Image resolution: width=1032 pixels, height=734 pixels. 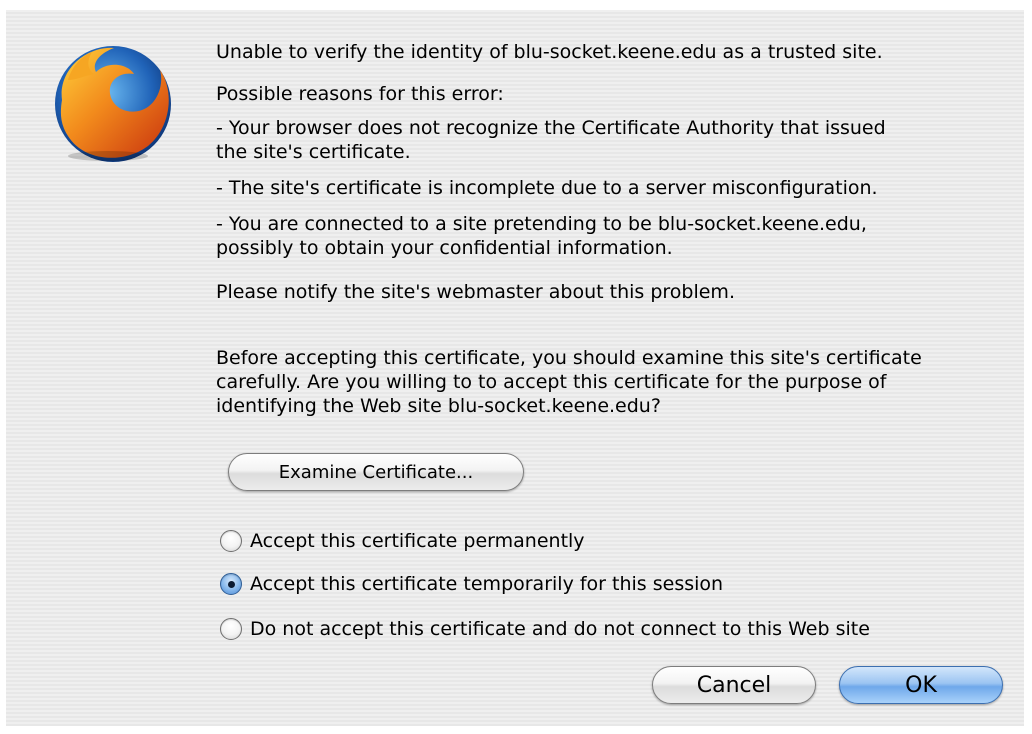 What do you see at coordinates (734, 685) in the screenshot?
I see `cancel-button: Cancel` at bounding box center [734, 685].